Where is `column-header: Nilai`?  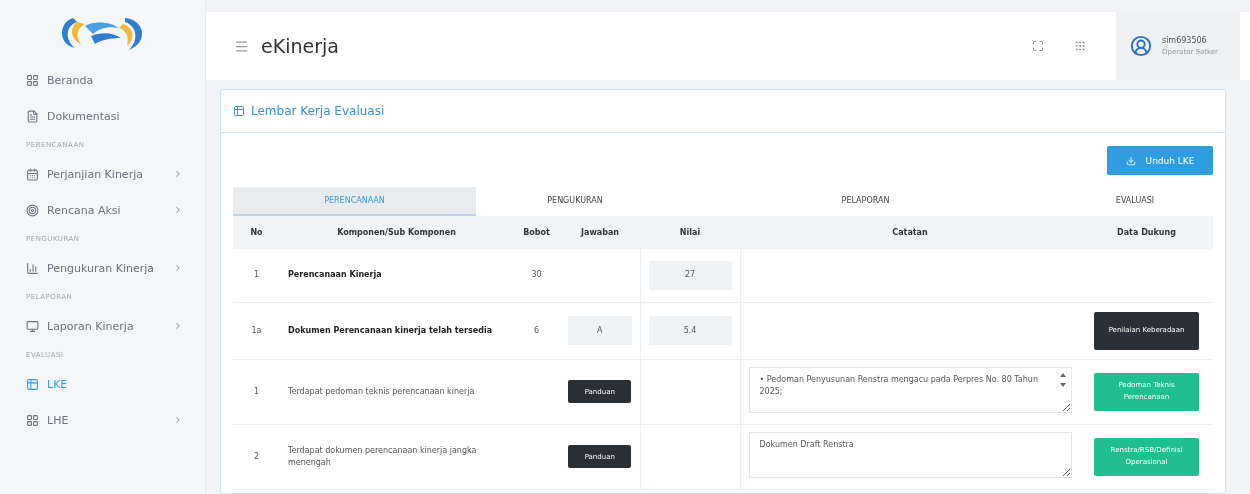
column-header: Nilai is located at coordinates (690, 232).